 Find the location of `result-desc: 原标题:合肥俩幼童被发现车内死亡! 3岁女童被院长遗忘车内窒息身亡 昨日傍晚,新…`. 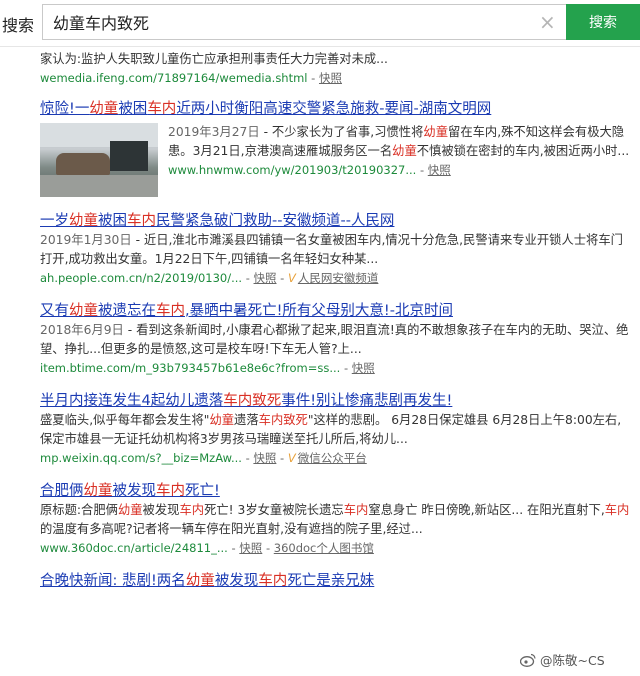

result-desc: 原标题:合肥俩幼童被发现车内死亡! 3岁女童被院长遗忘车内窒息身亡 昨日傍晚,新… is located at coordinates (335, 519).